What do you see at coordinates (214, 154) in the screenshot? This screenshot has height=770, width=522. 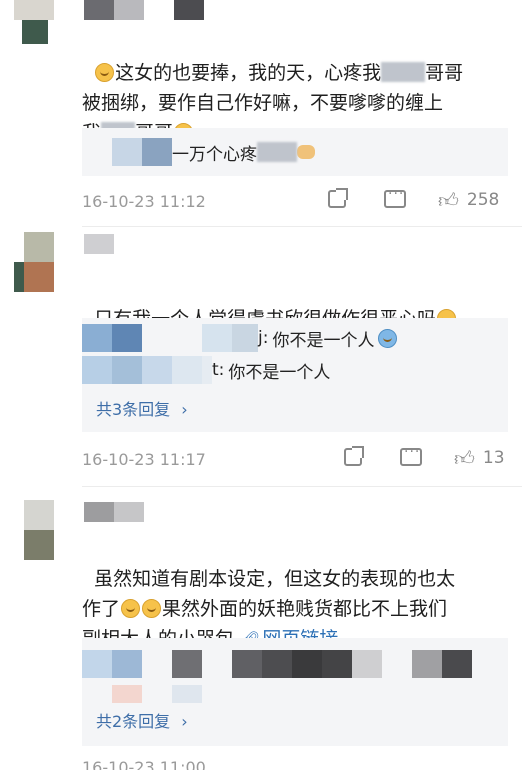 I see `reply-text: 一万个心疼` at bounding box center [214, 154].